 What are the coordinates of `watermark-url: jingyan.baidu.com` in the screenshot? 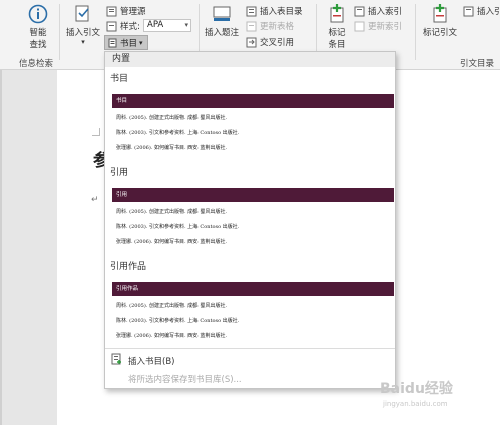 It's located at (415, 404).